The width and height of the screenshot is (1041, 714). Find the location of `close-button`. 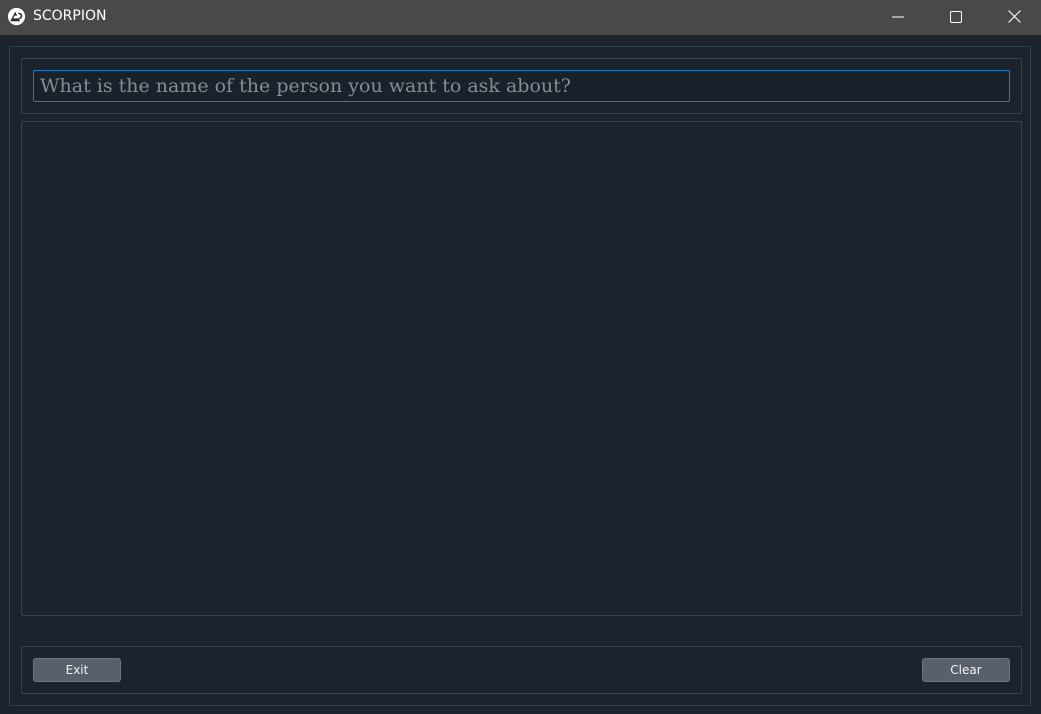

close-button is located at coordinates (1013, 16).